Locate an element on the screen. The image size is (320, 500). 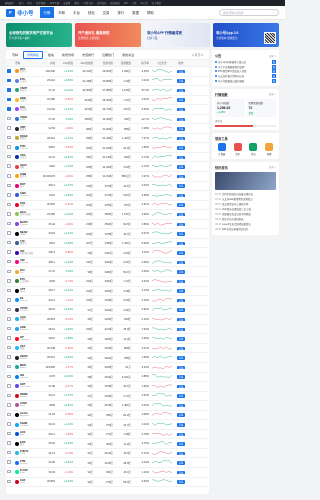
table-row: ICP 互联网计算机 ¥92.3 -0.88% ¥9亿 ¥427亿 4.63亿 2.11% 交易 is located at coordinates (107, 253).